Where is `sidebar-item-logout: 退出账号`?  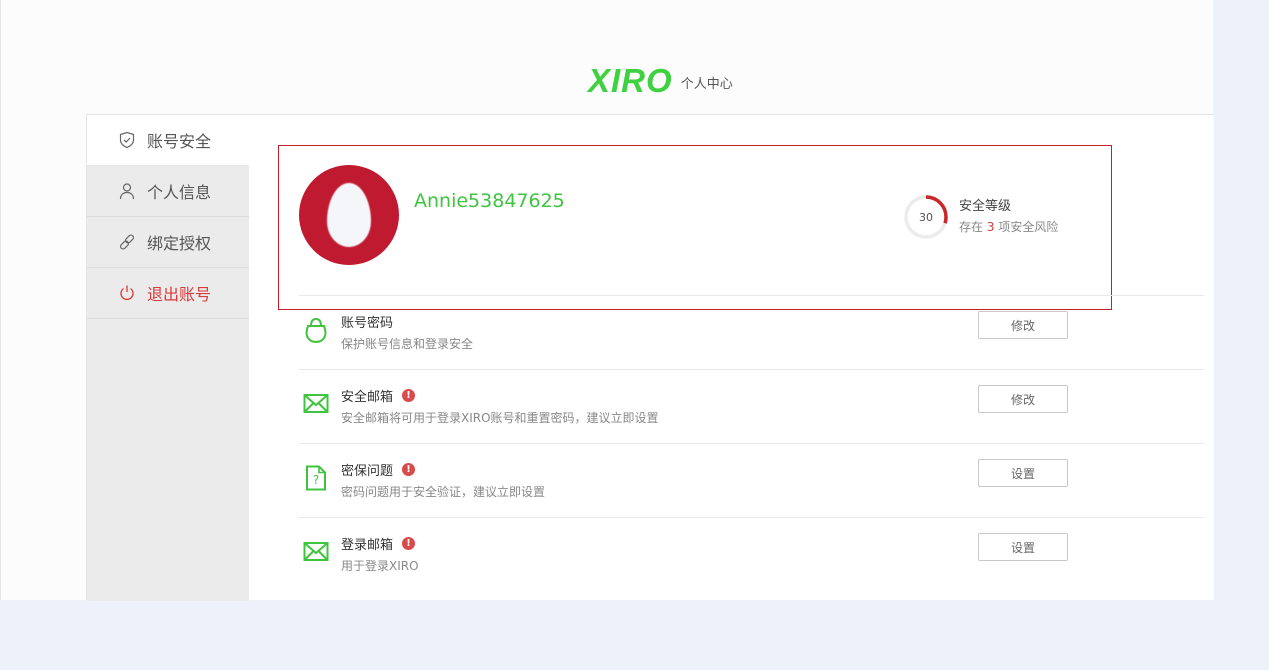 sidebar-item-logout: 退出账号 is located at coordinates (168, 293).